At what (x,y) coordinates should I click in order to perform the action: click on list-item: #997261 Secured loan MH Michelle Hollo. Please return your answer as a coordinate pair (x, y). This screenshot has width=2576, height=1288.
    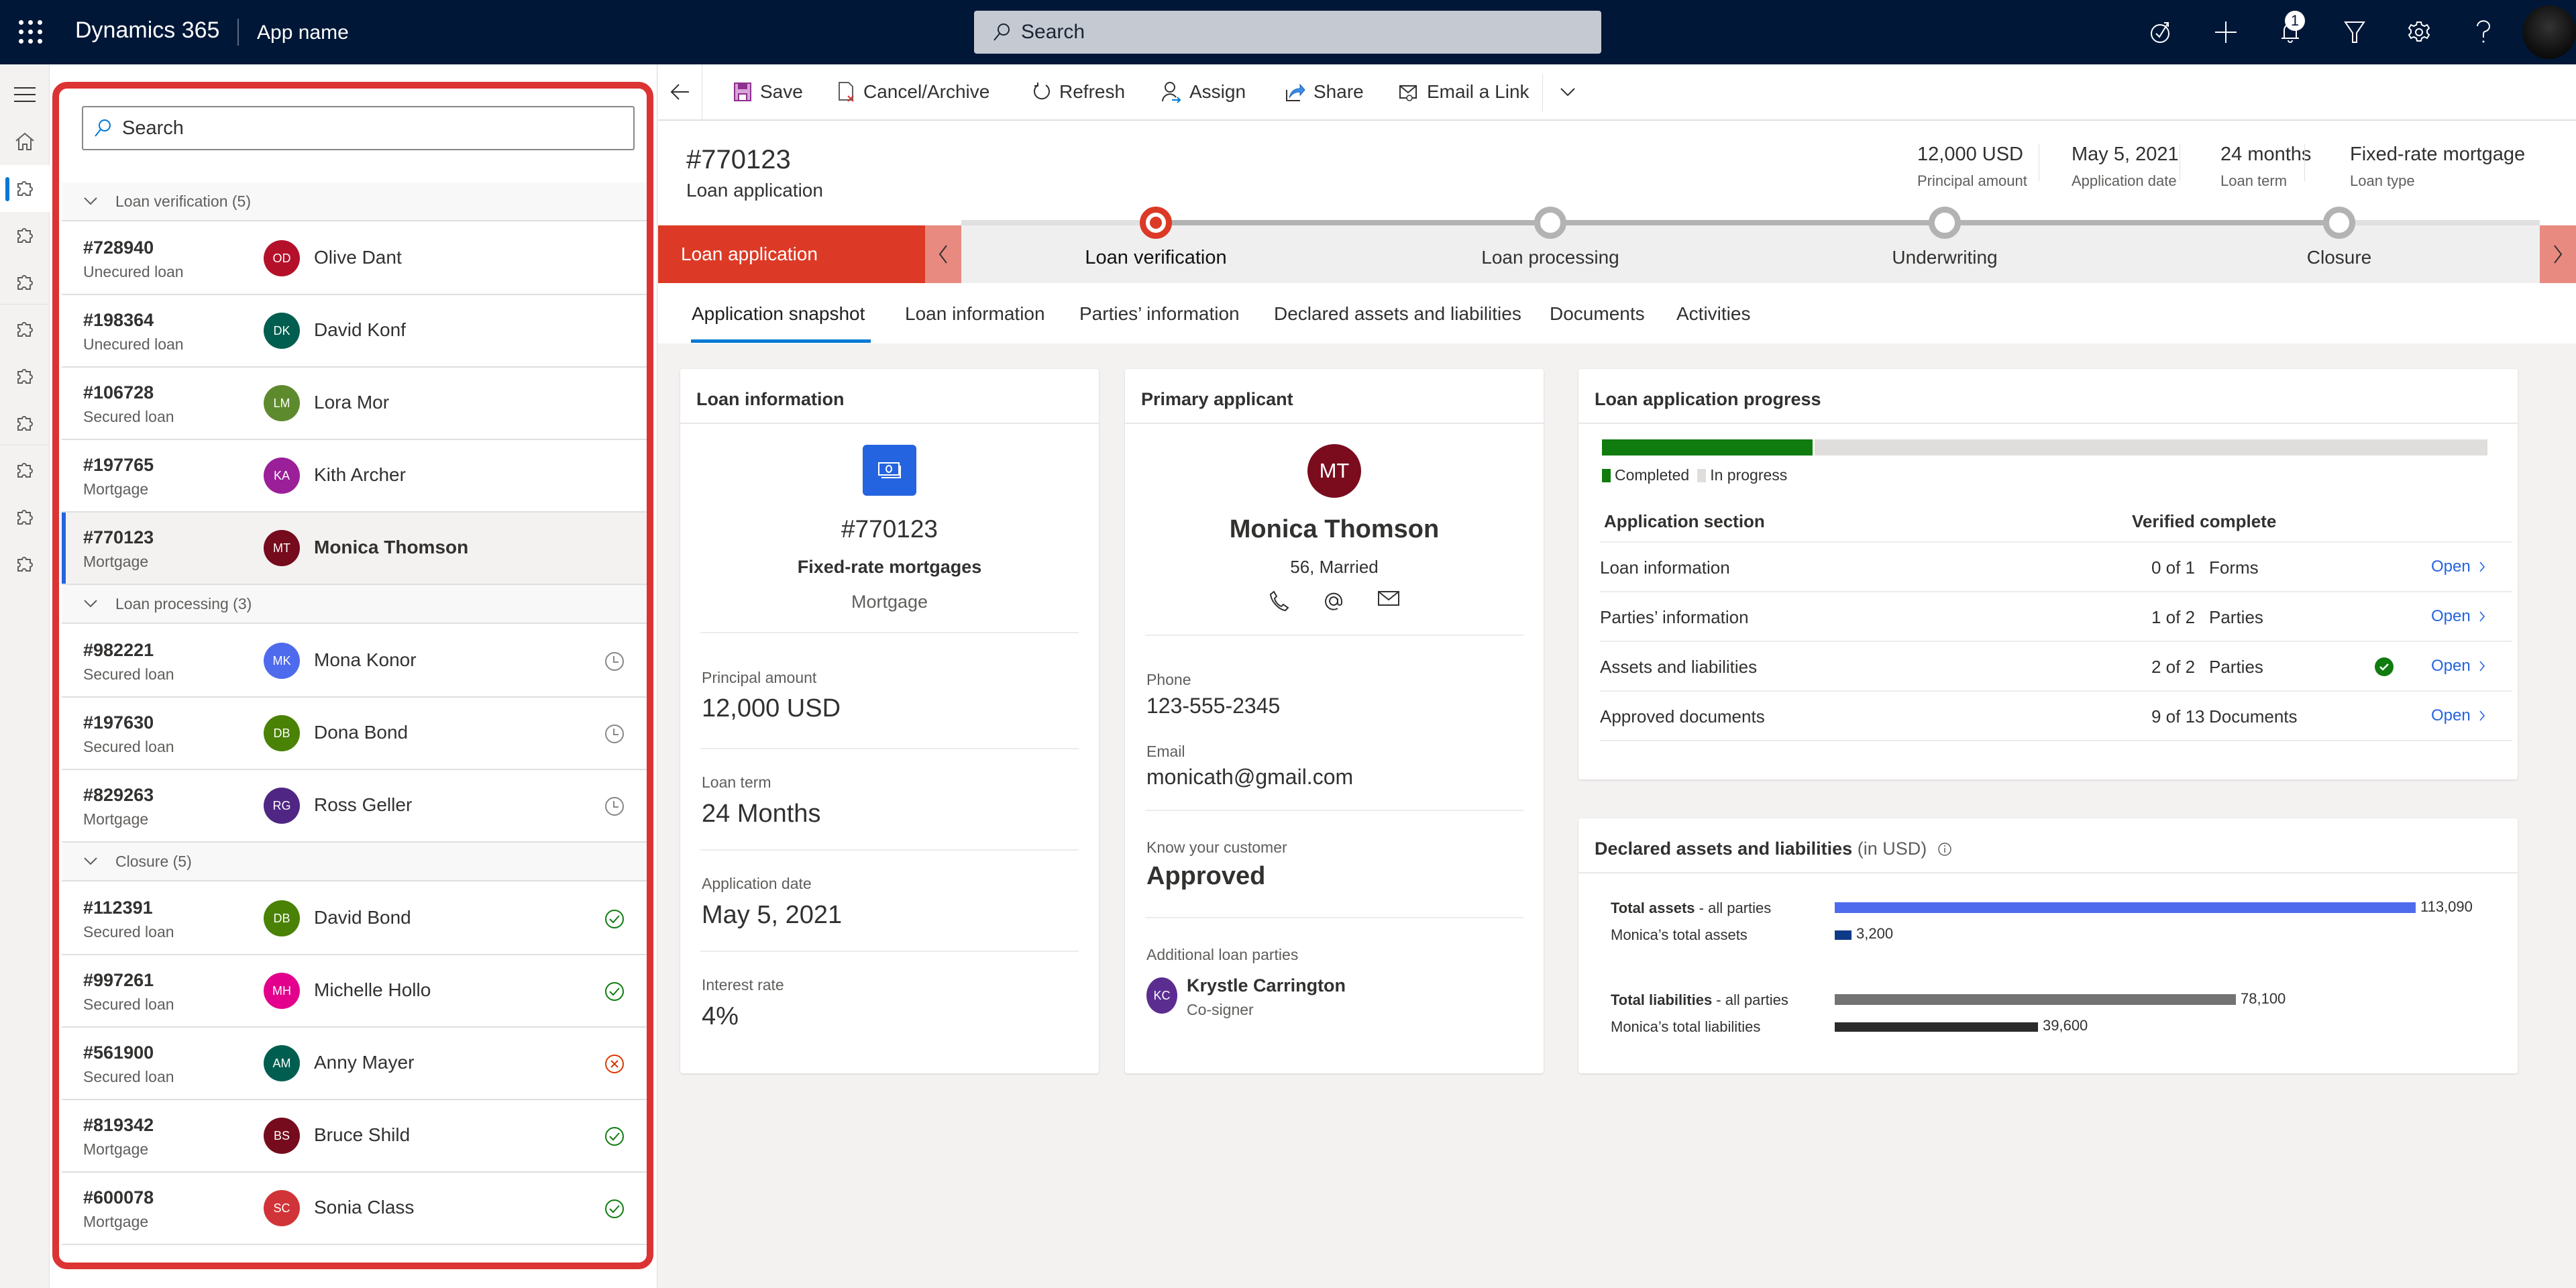
    Looking at the image, I should click on (355, 991).